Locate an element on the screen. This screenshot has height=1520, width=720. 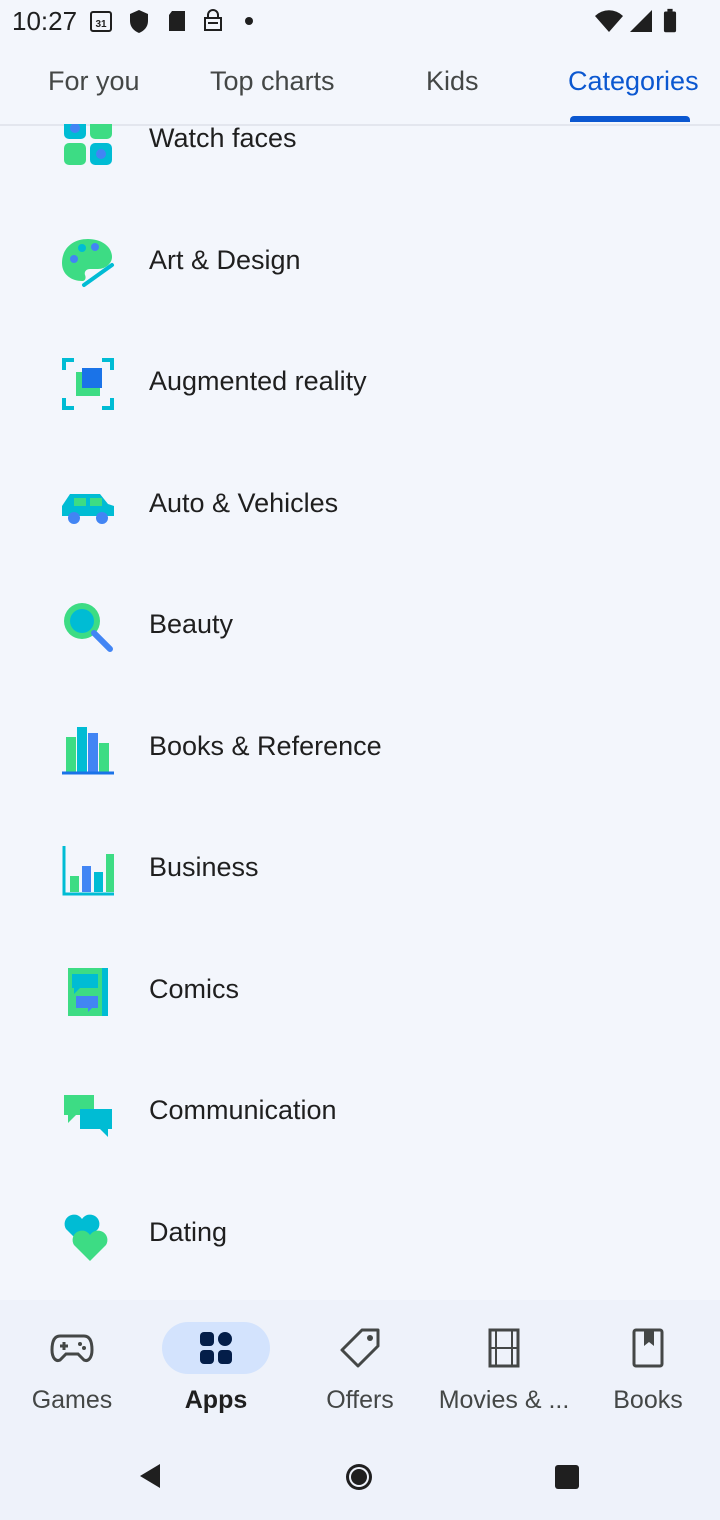
comics-icon is located at coordinates (88, 992).